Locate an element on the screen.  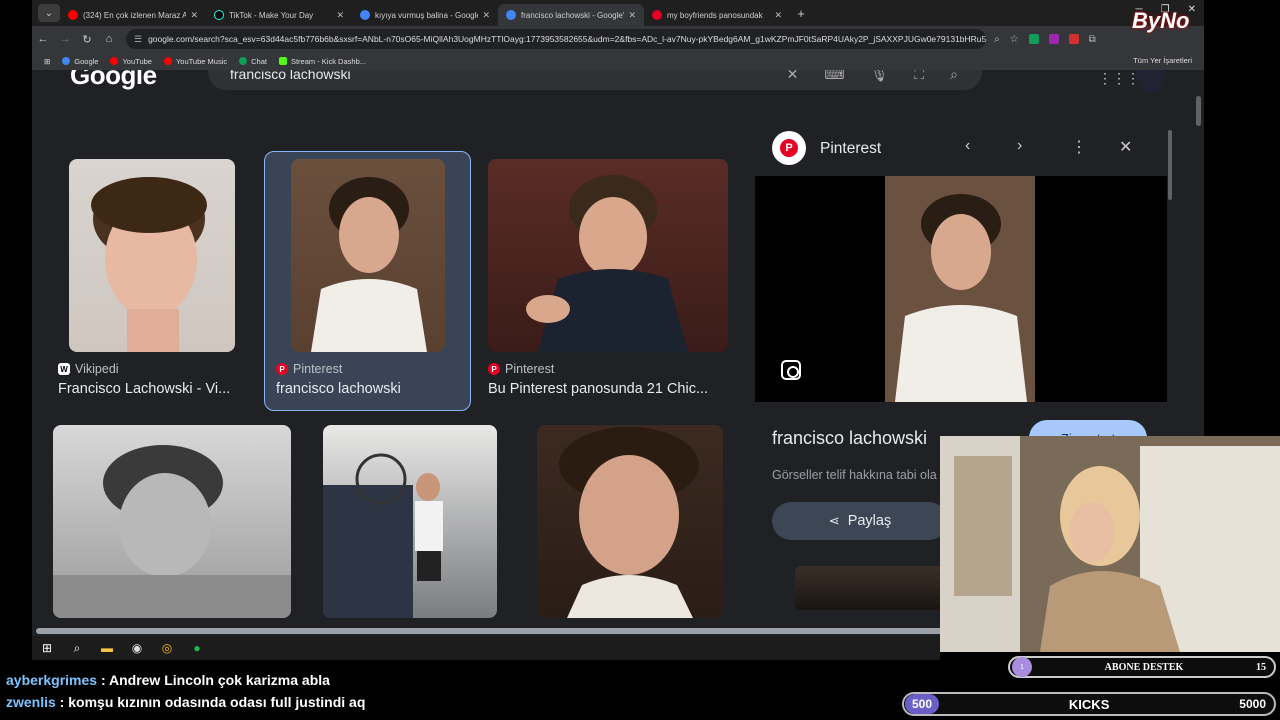
sub-goal-count: 15 is located at coordinates (1261, 667).